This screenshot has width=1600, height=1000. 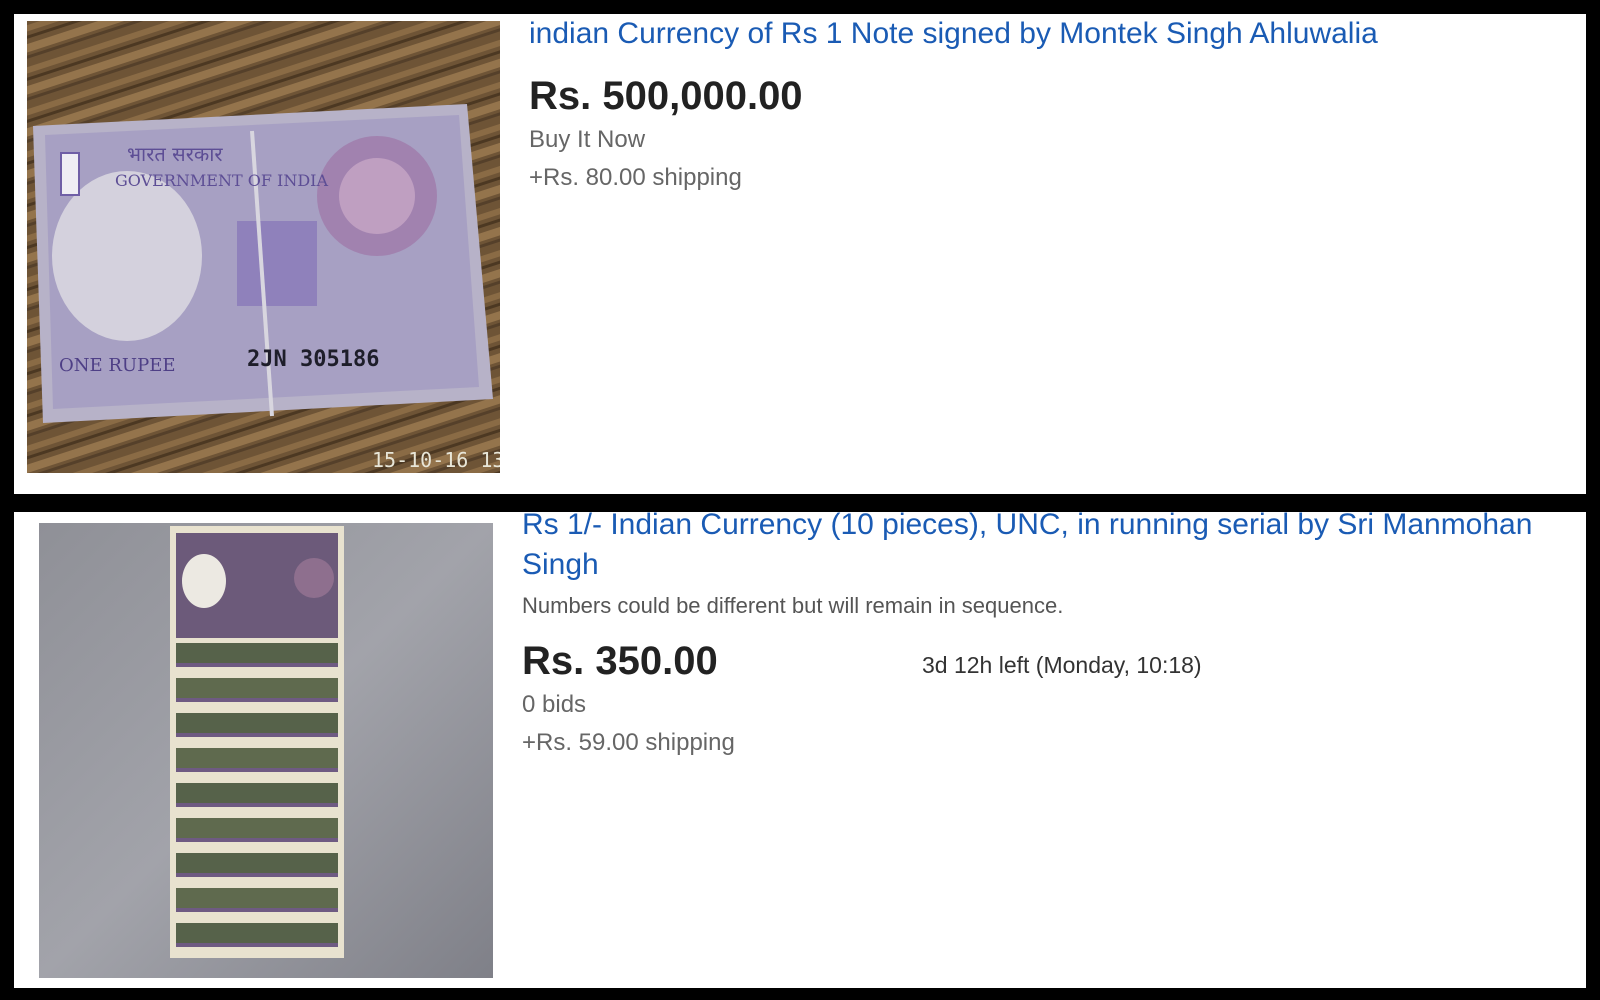 I want to click on bid-count: 0 bids, so click(x=554, y=704).